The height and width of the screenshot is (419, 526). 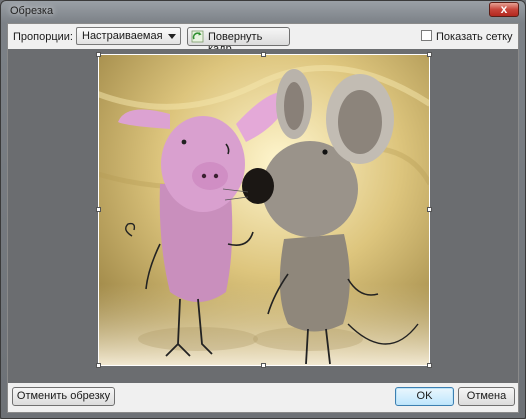 I want to click on window-title: Обрезка, so click(x=32, y=11).